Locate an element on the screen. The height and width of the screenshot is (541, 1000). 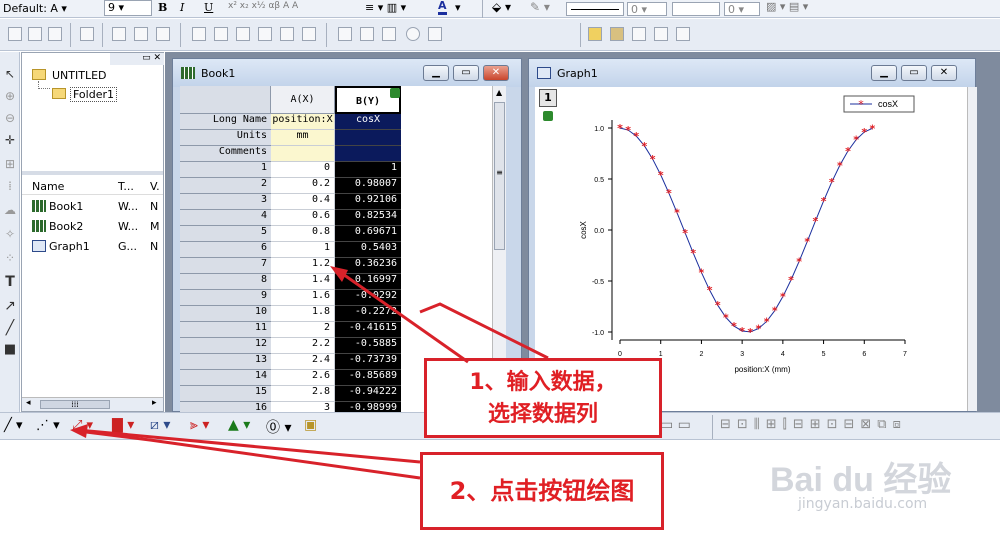
watermark-url: jingyan.baidu.com is located at coordinates (863, 504).